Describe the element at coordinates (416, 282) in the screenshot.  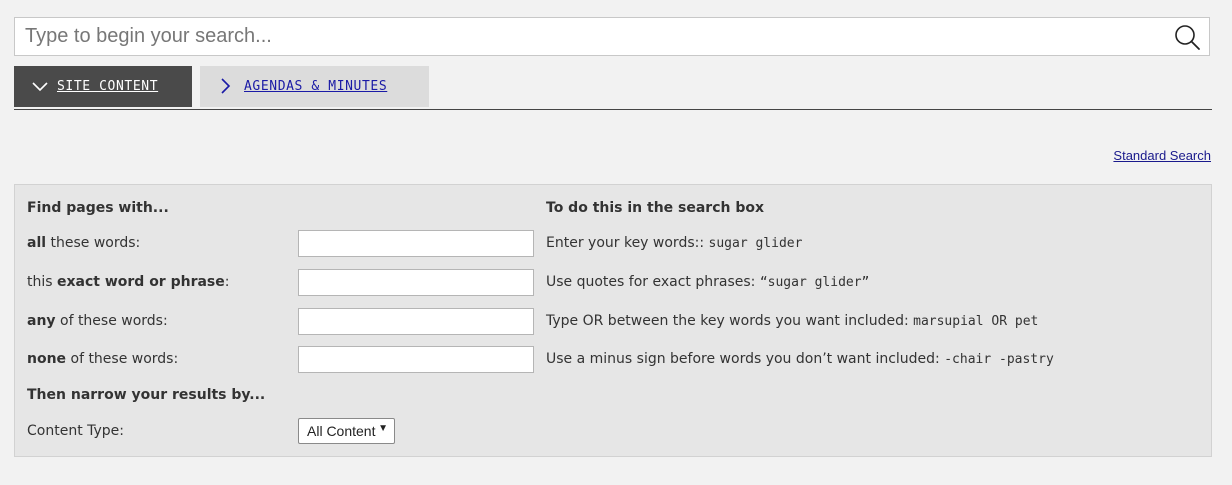
I see `exact-phrase-input` at that location.